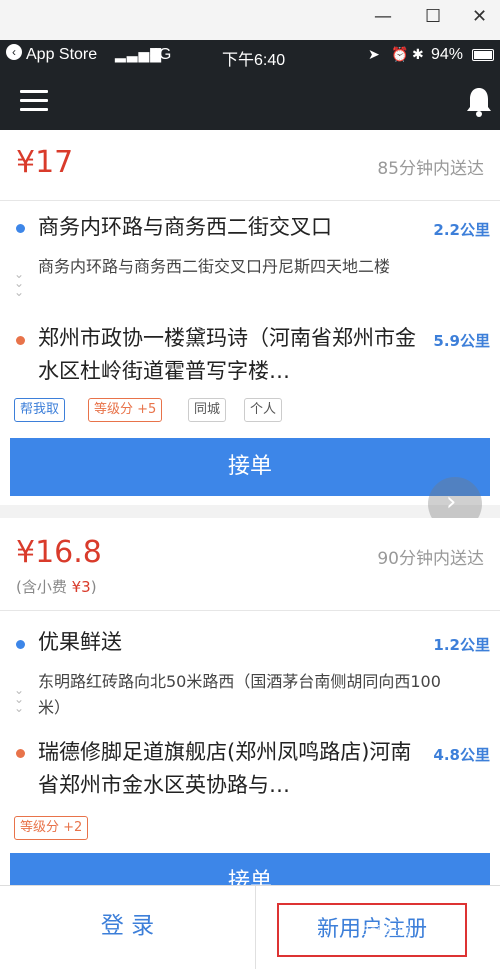 The height and width of the screenshot is (969, 500). I want to click on maximize-button: ☐, so click(433, 16).